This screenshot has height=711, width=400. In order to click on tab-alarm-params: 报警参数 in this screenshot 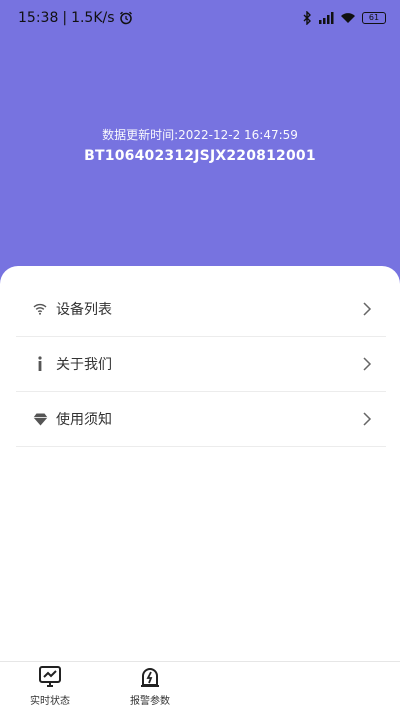, I will do `click(150, 687)`.